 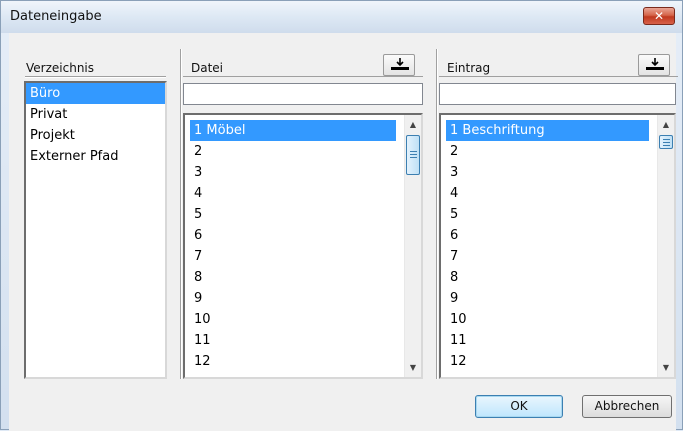 What do you see at coordinates (519, 406) in the screenshot?
I see `ok-button: OK` at bounding box center [519, 406].